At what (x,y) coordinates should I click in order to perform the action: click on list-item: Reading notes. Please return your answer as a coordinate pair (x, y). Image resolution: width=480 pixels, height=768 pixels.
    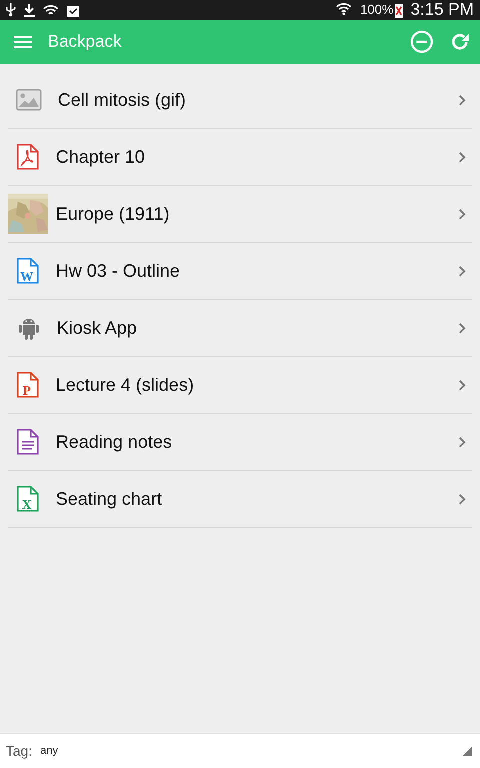
    Looking at the image, I should click on (240, 442).